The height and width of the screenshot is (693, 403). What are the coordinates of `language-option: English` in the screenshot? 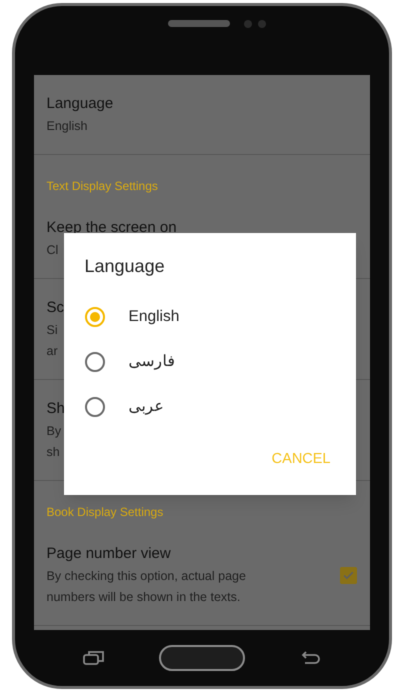 It's located at (209, 316).